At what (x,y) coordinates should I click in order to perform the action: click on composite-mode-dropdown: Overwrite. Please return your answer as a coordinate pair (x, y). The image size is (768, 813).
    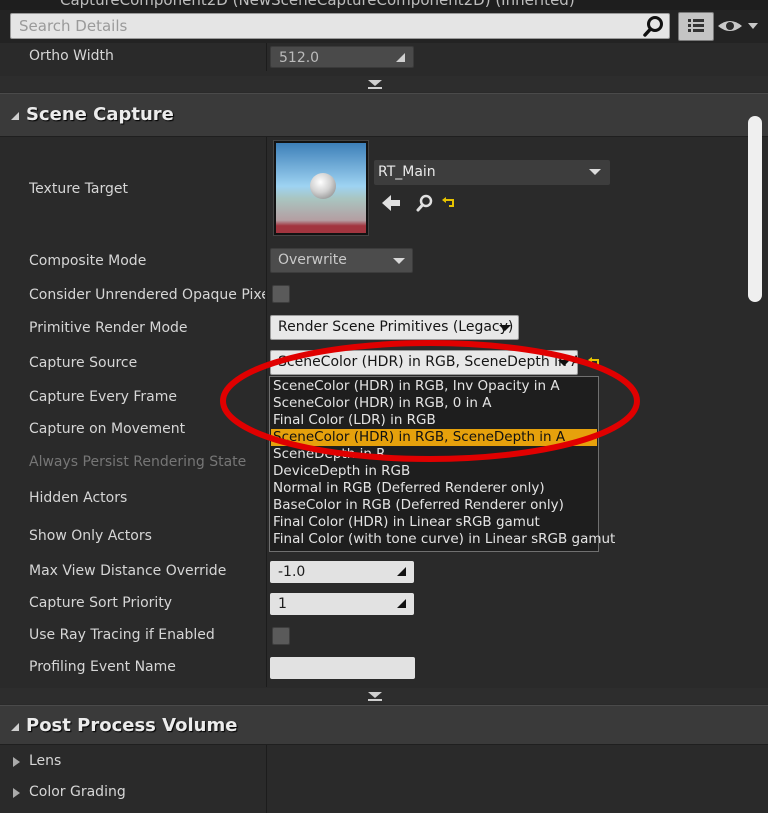
    Looking at the image, I should click on (341, 260).